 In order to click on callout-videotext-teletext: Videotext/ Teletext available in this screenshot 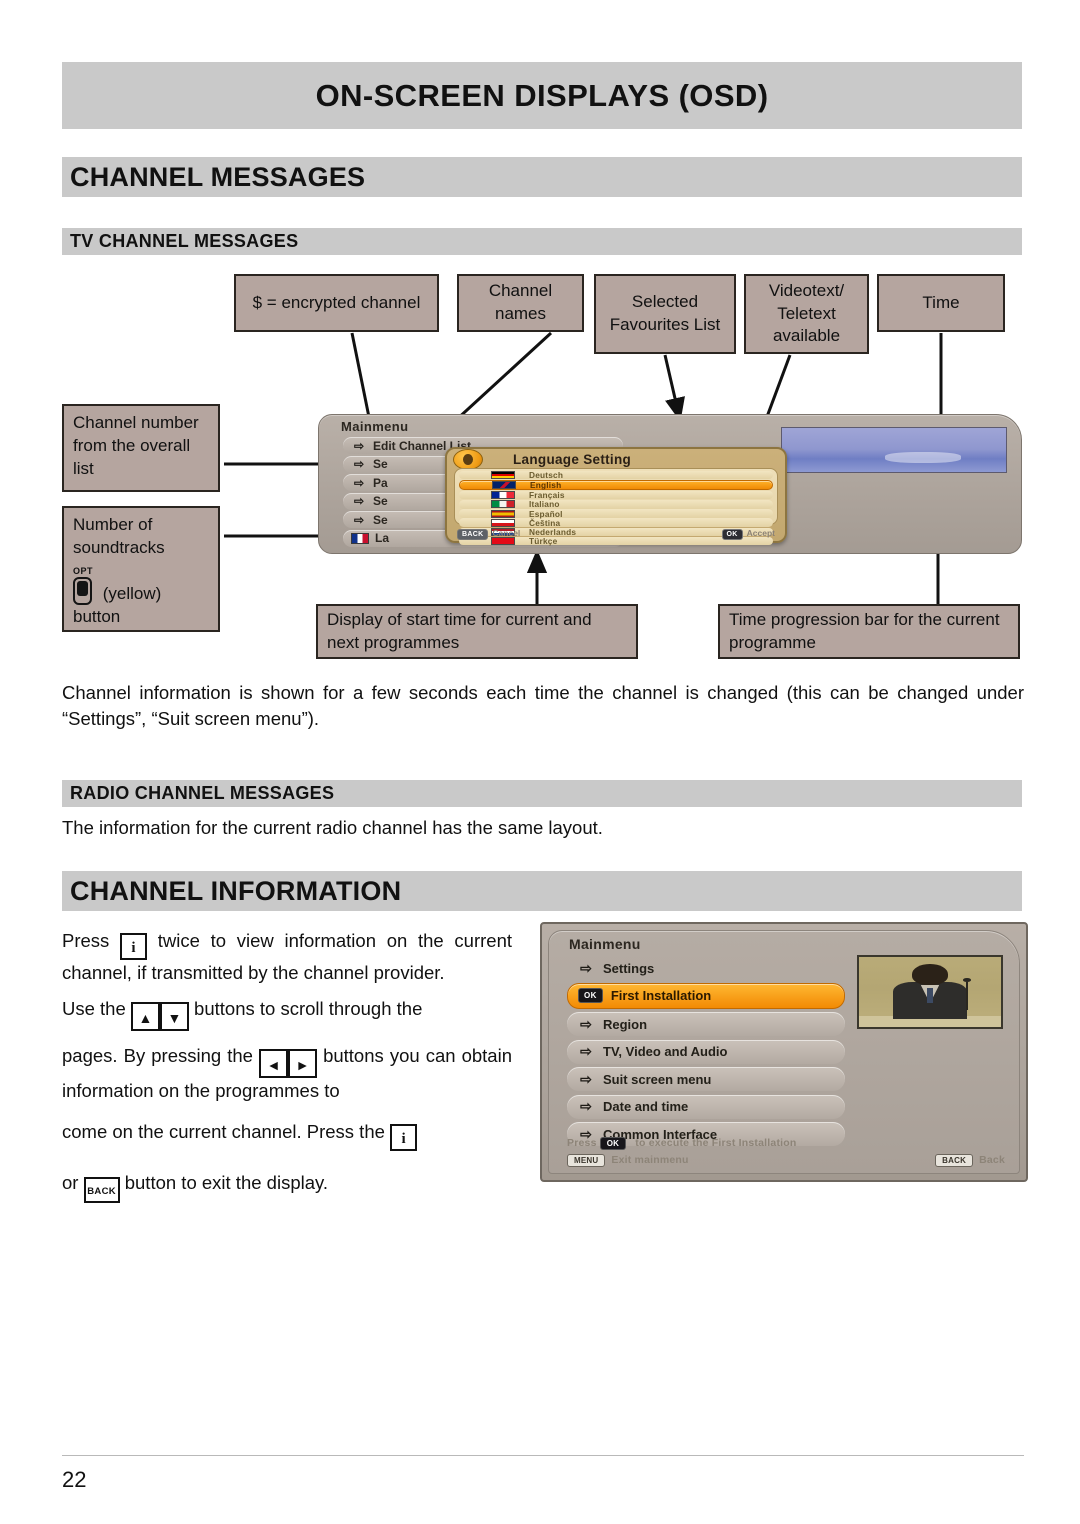, I will do `click(806, 314)`.